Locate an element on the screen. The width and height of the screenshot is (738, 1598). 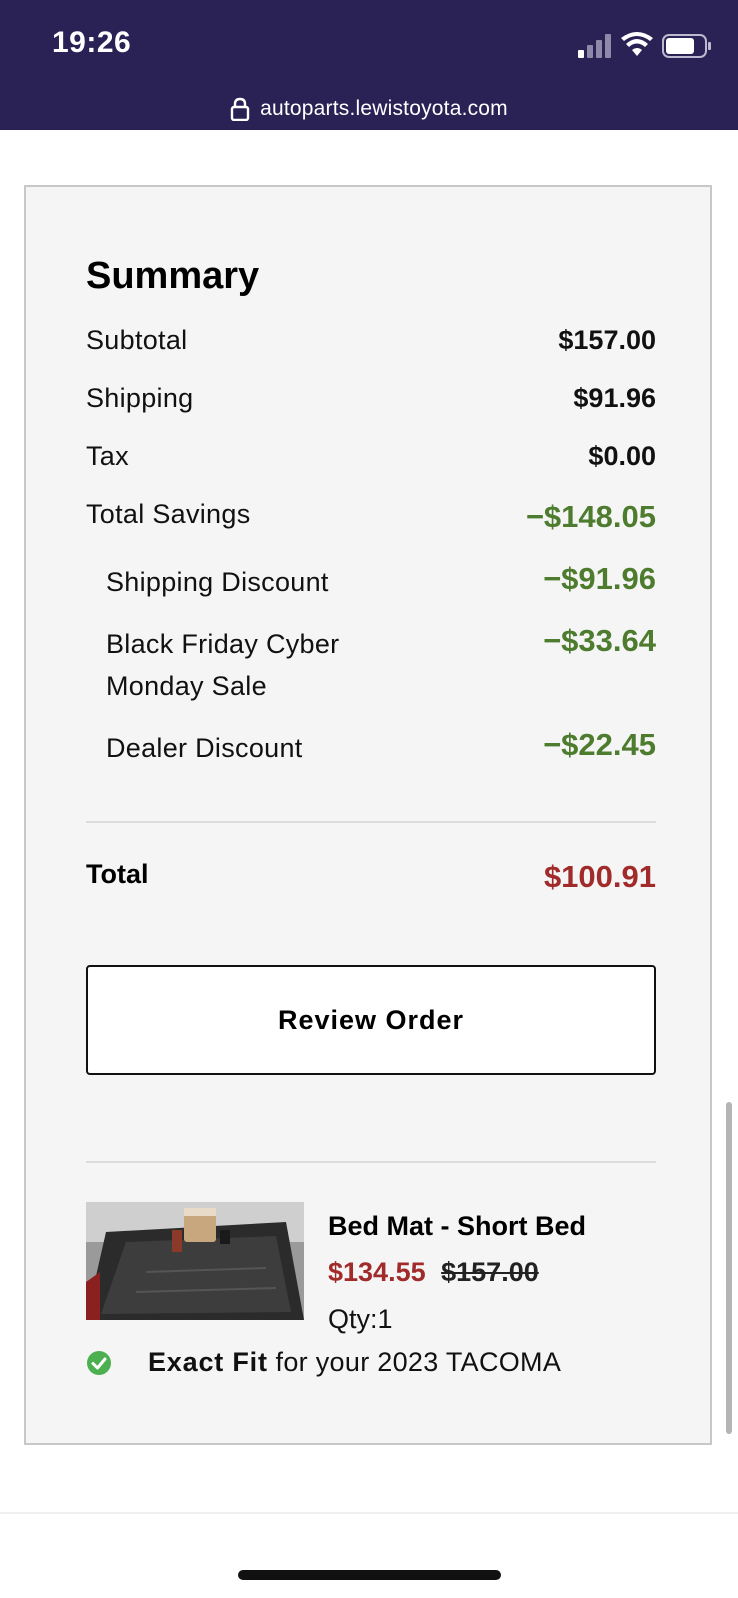
tax-label: Tax is located at coordinates (107, 456).